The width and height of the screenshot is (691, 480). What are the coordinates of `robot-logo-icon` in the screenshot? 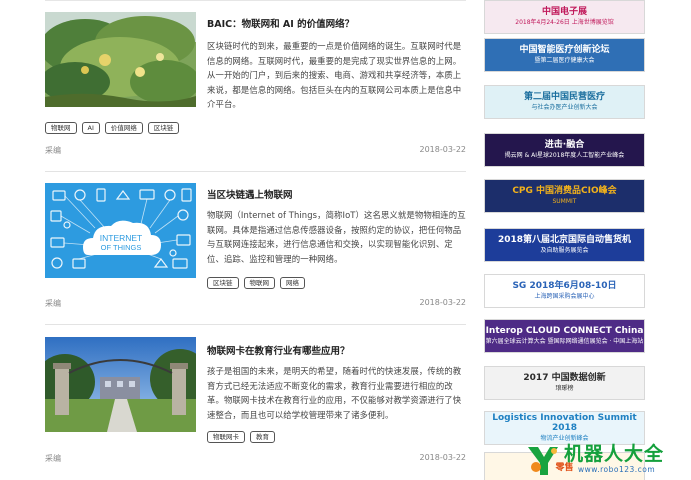 It's located at (543, 460).